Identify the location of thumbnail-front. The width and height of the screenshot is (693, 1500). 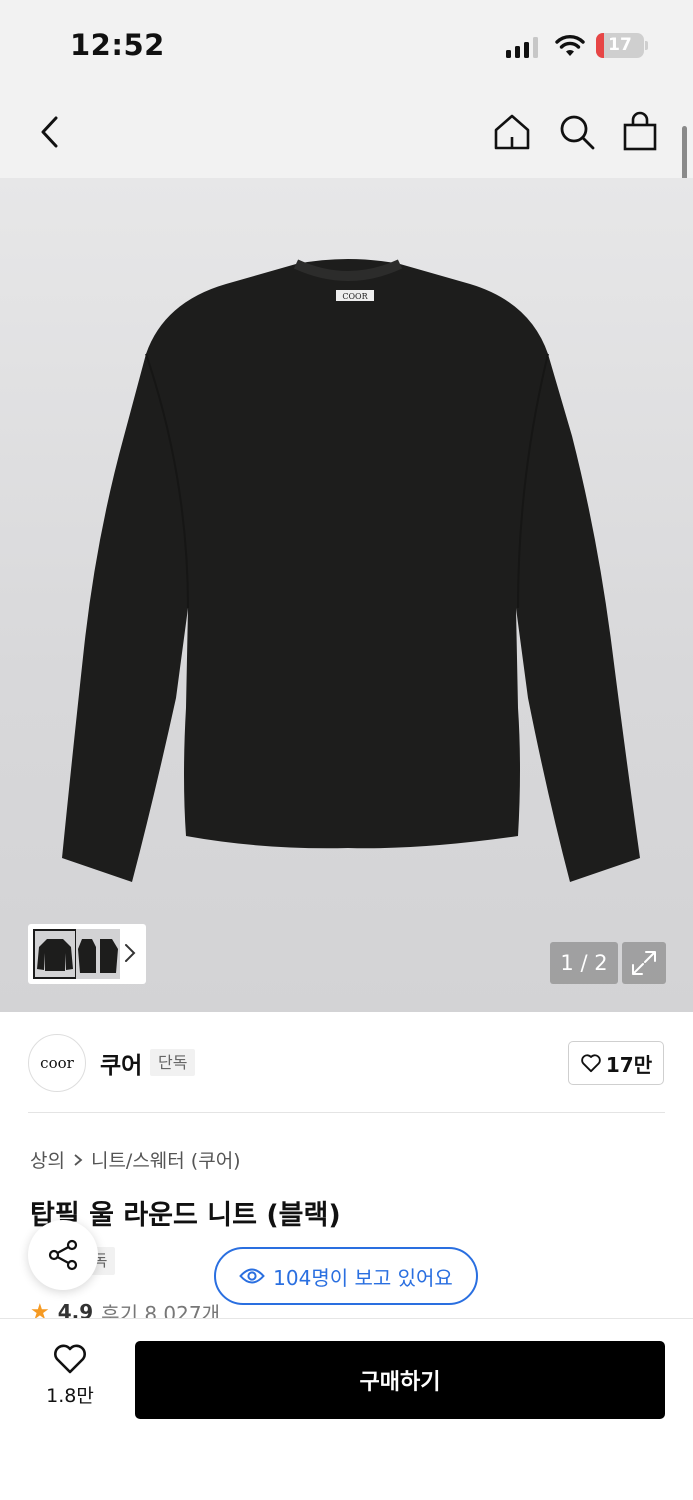
(55, 954).